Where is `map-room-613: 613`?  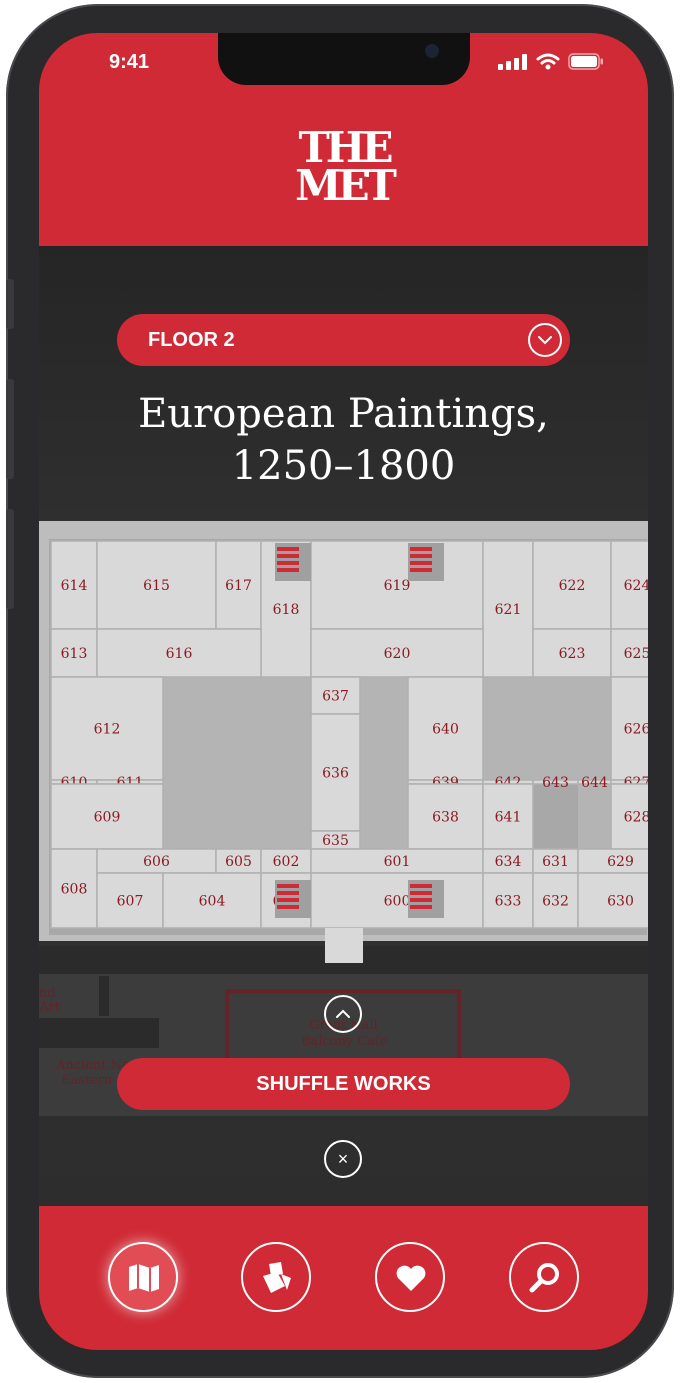
map-room-613: 613 is located at coordinates (74, 653).